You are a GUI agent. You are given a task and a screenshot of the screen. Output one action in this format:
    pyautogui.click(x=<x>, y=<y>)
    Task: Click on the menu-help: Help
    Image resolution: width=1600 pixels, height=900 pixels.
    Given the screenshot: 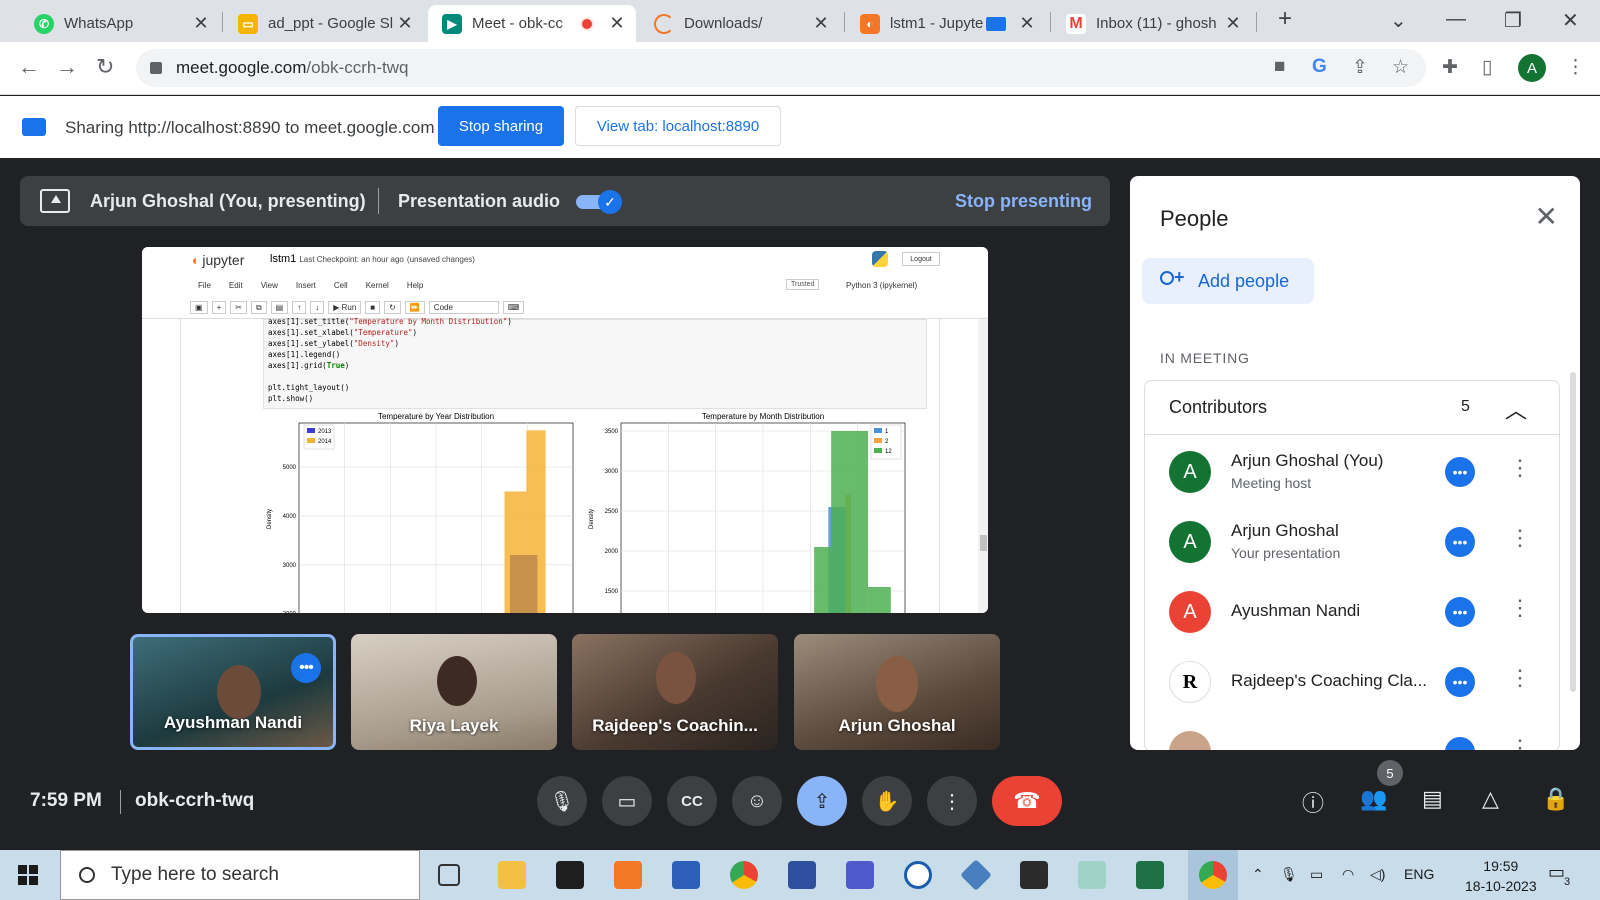 What is the action you would take?
    pyautogui.click(x=415, y=285)
    